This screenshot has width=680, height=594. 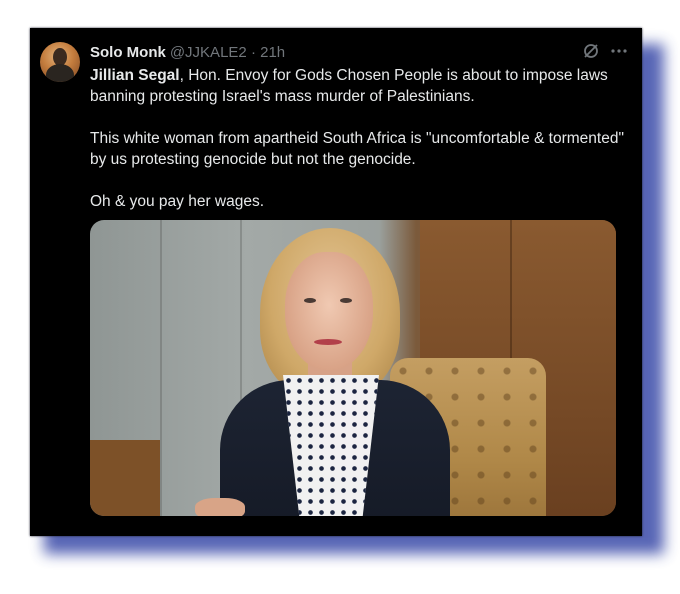 I want to click on avatar, so click(x=60, y=62).